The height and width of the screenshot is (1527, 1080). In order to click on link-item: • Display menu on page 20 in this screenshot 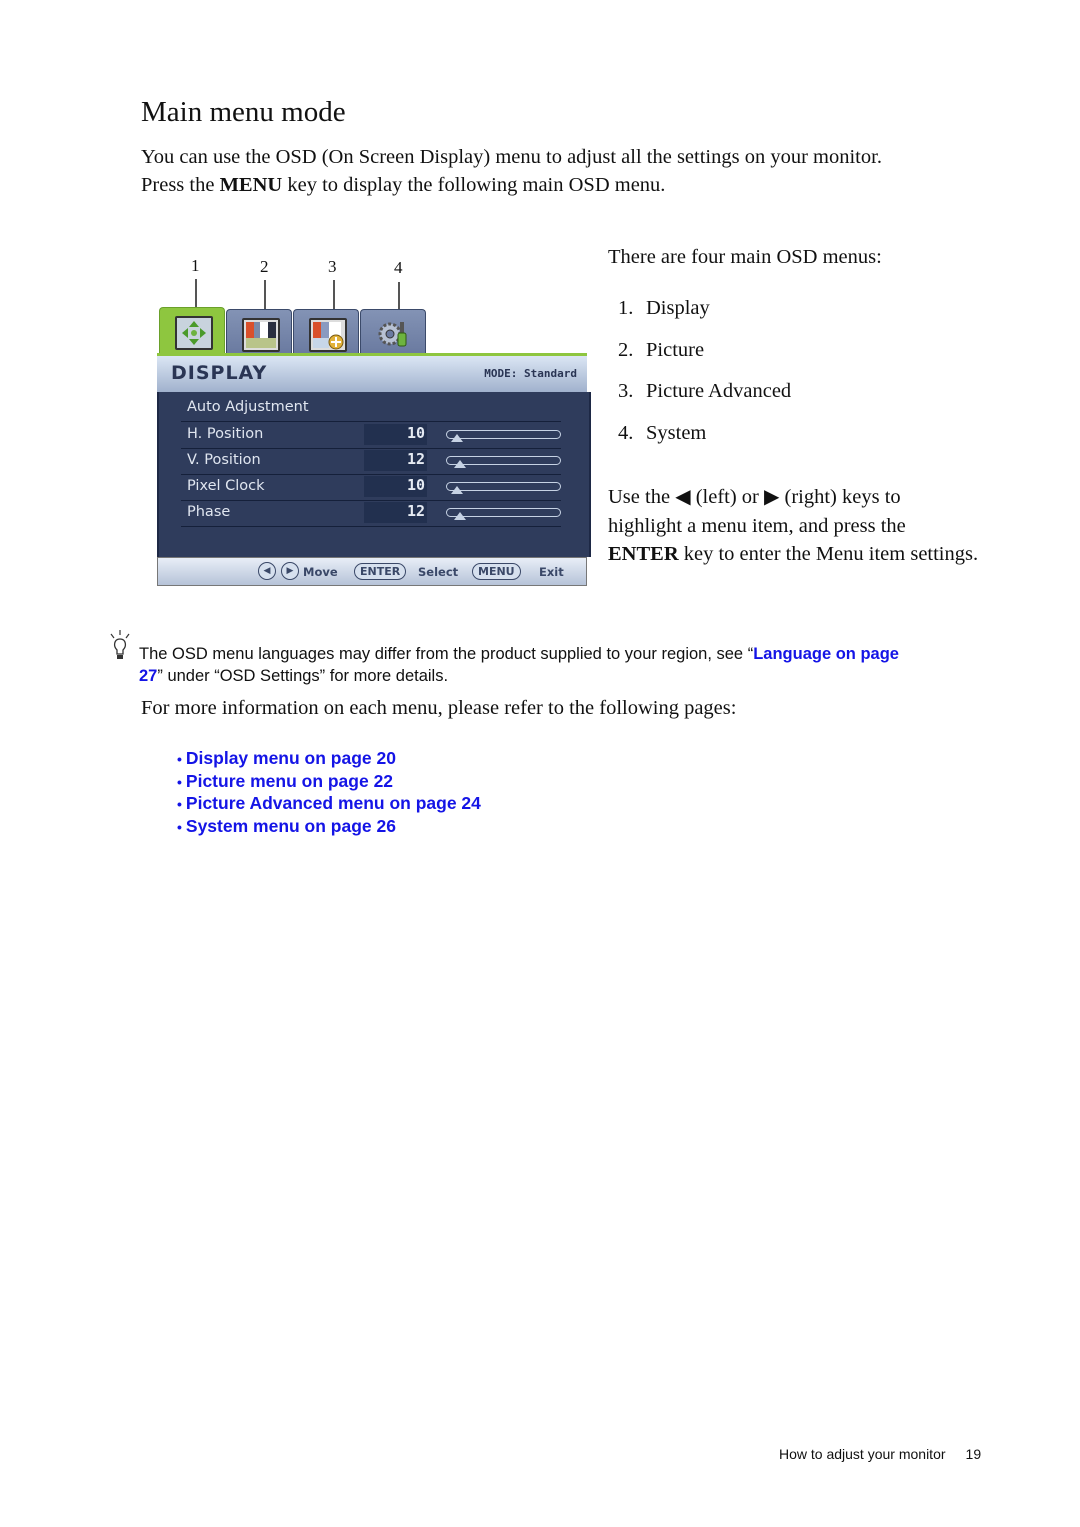, I will do `click(329, 759)`.